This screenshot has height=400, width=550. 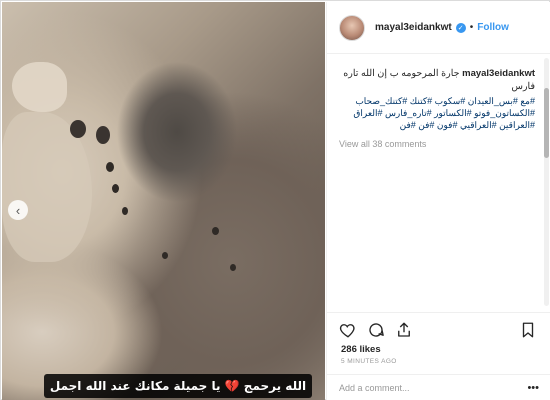 What do you see at coordinates (498, 73) in the screenshot?
I see `caption-username-link: mayal3eidankwt` at bounding box center [498, 73].